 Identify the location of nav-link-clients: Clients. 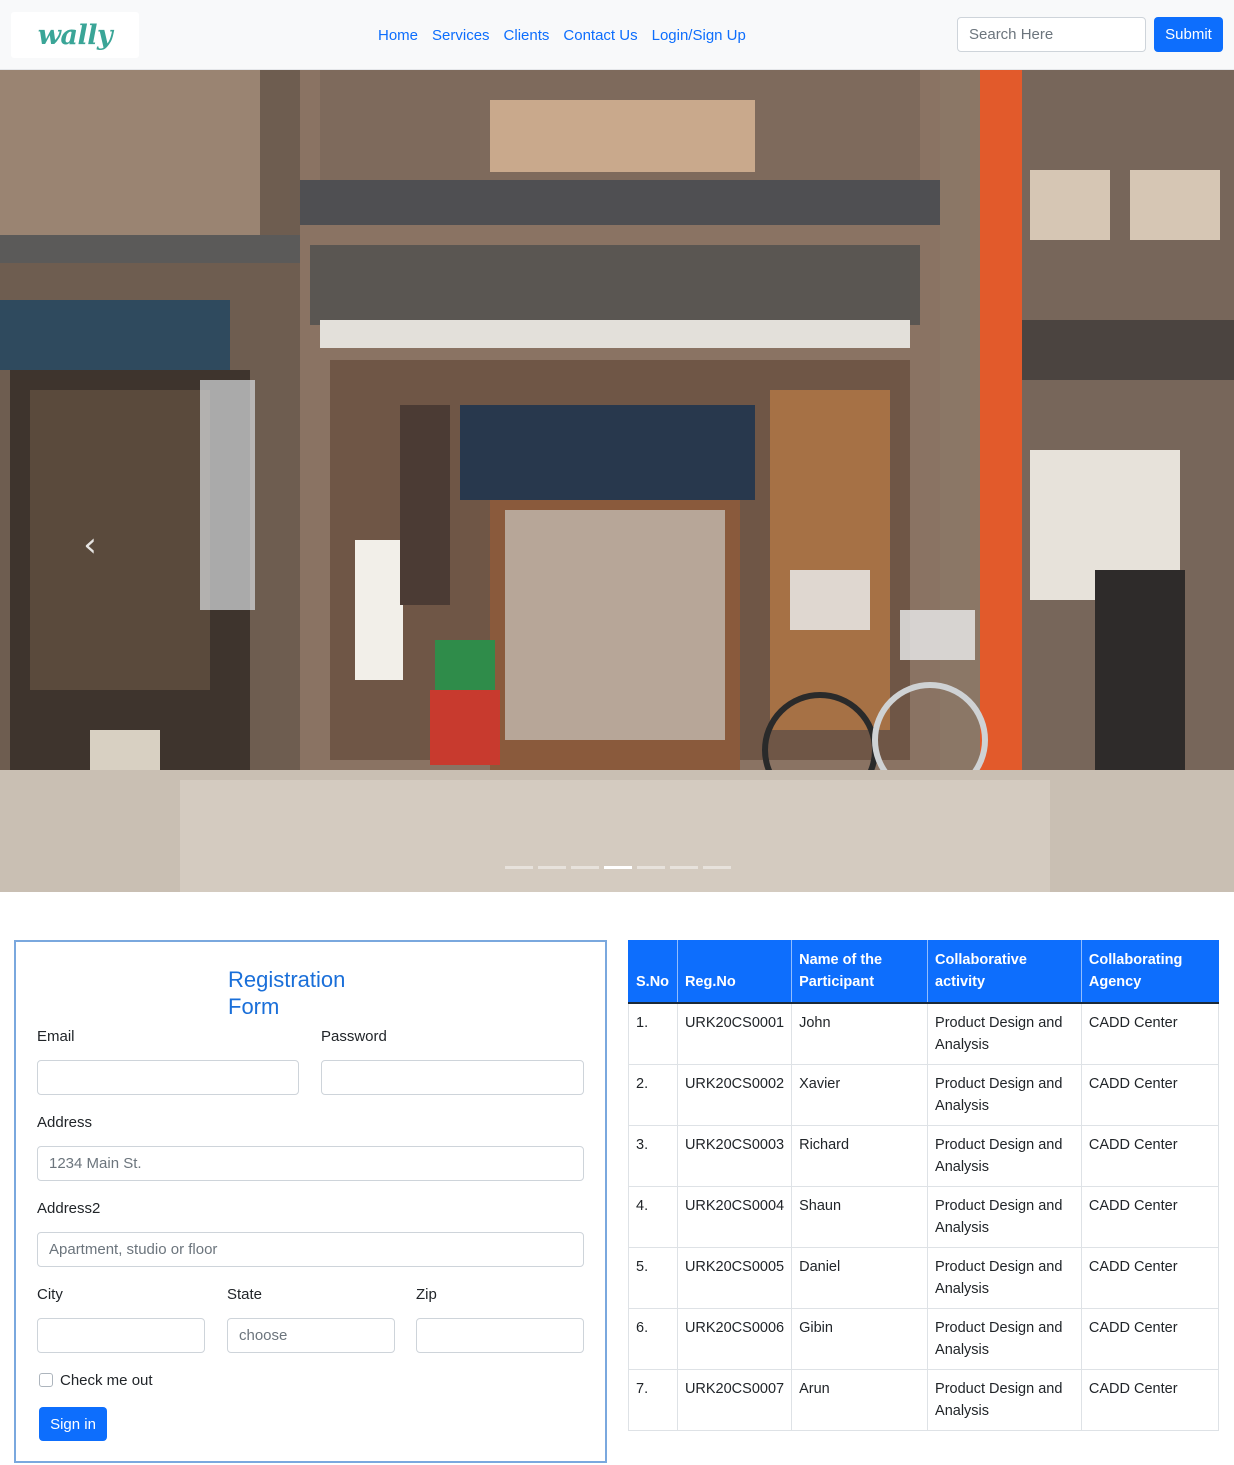
(527, 35).